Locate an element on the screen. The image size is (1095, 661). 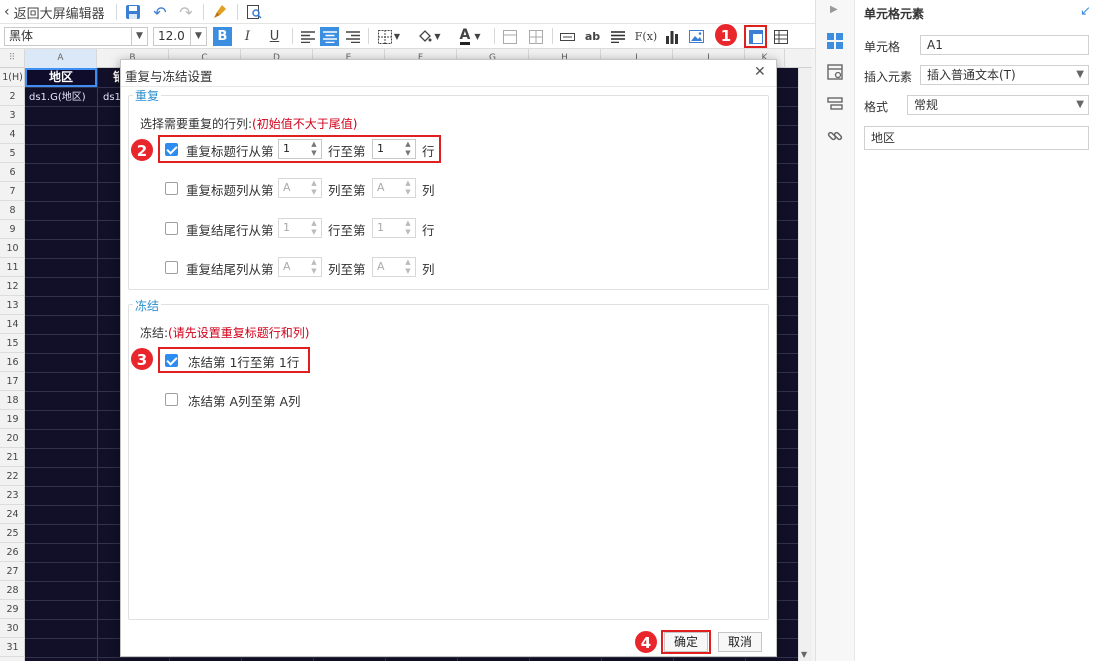
split-cells-icon is located at coordinates (535, 36).